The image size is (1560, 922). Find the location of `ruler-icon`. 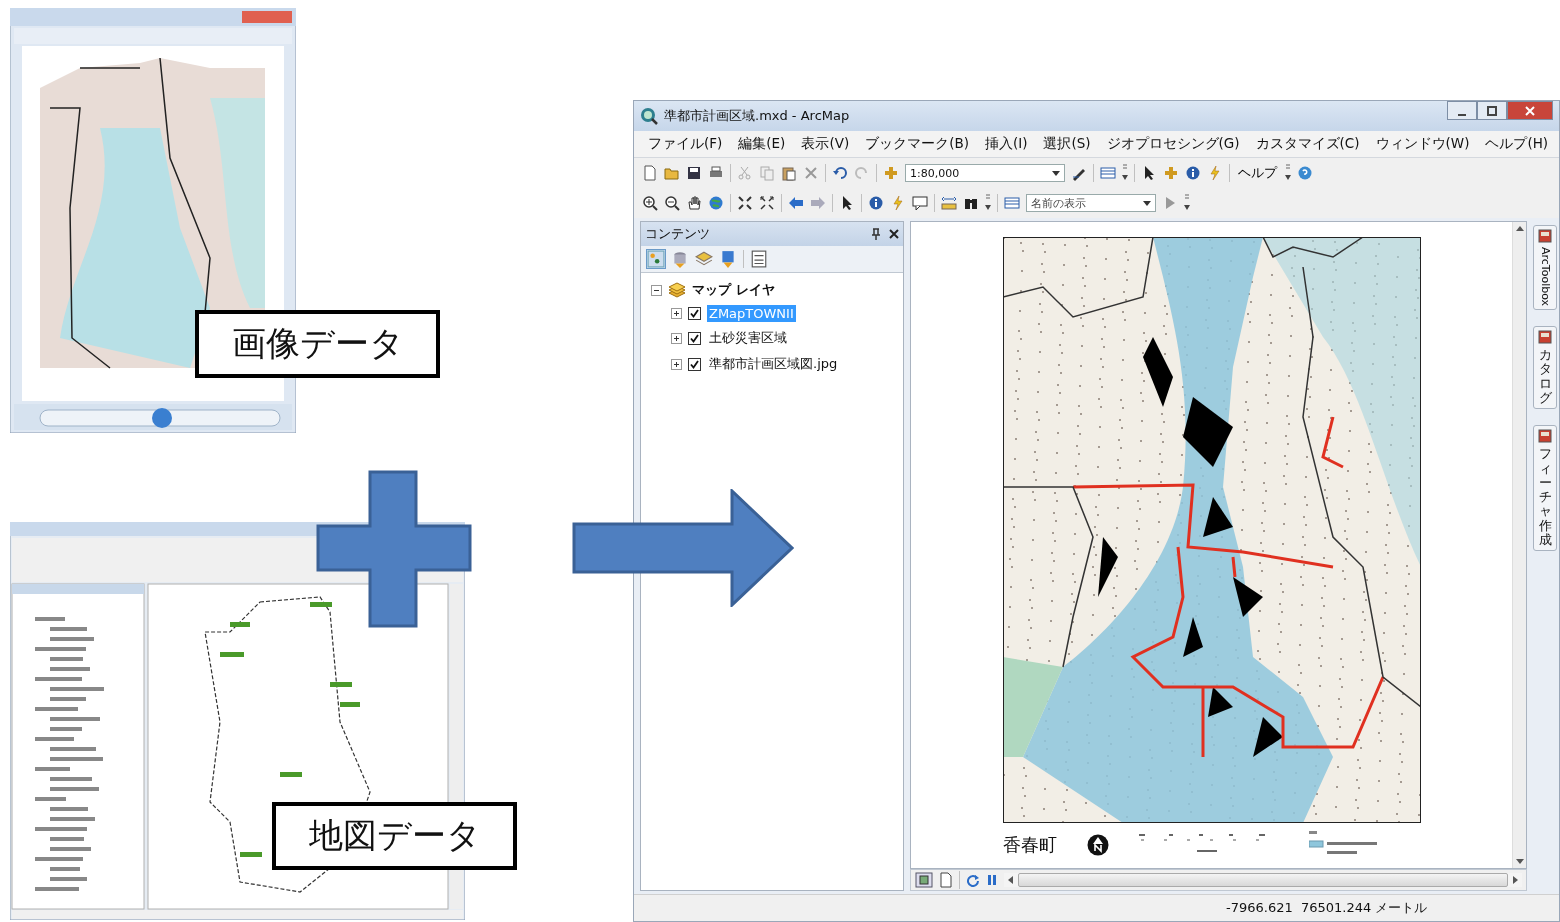

ruler-icon is located at coordinates (949, 203).